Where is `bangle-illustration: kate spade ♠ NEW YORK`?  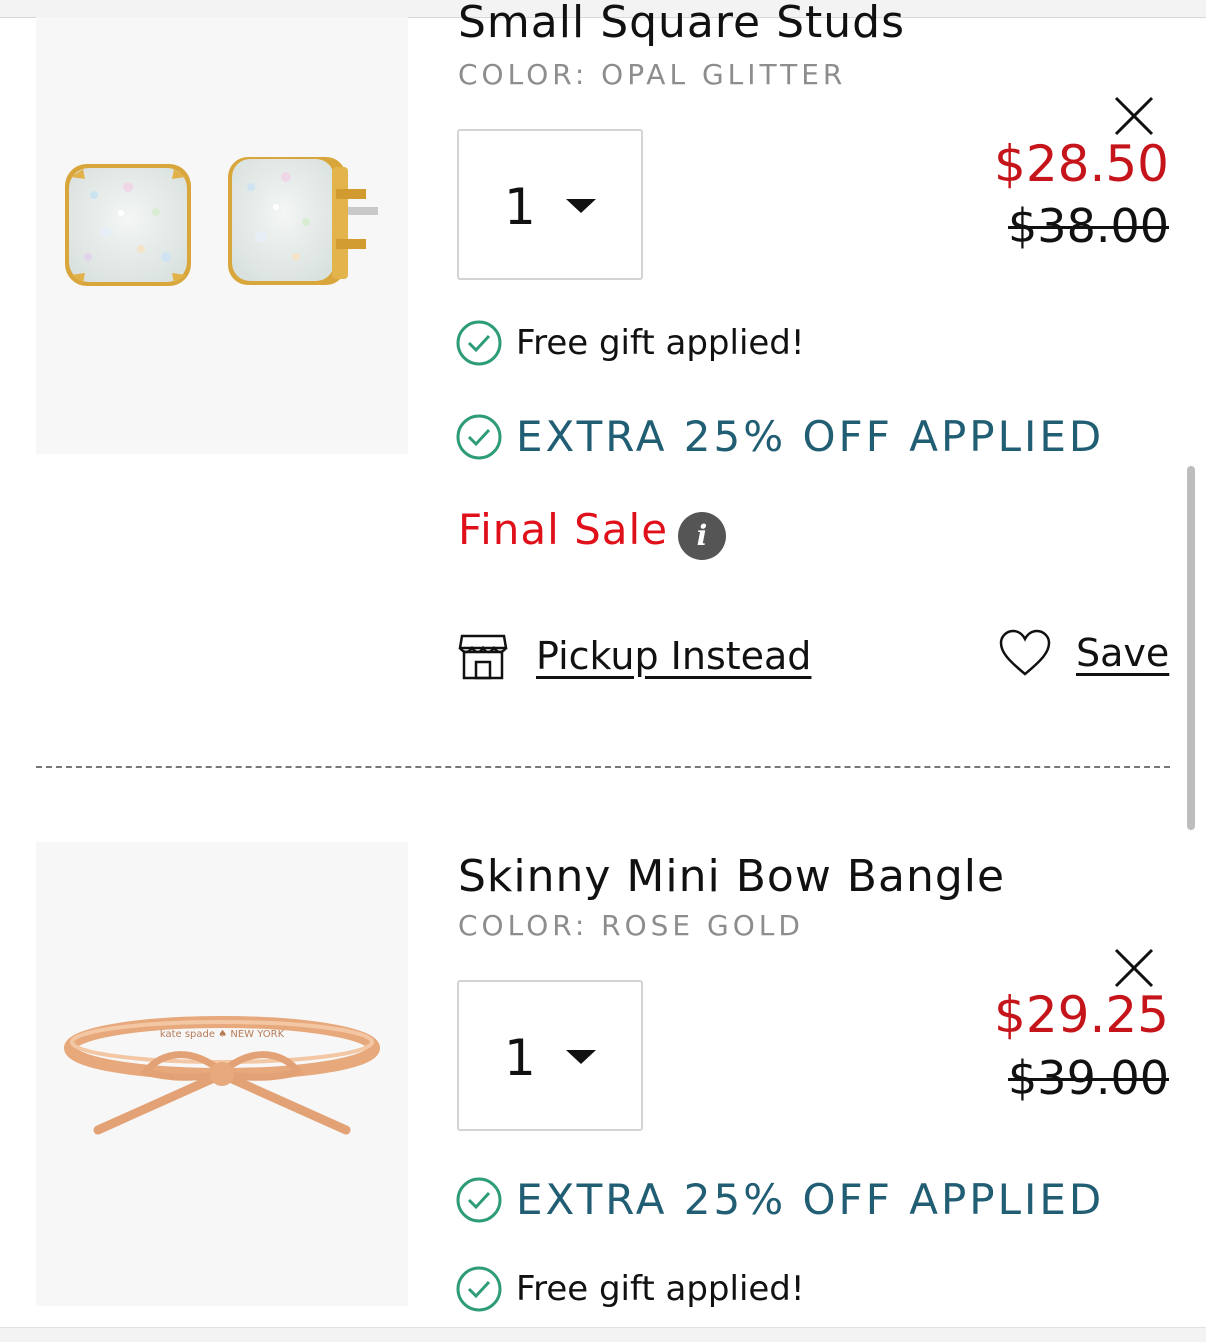
bangle-illustration: kate spade ♠ NEW YORK is located at coordinates (222, 1075).